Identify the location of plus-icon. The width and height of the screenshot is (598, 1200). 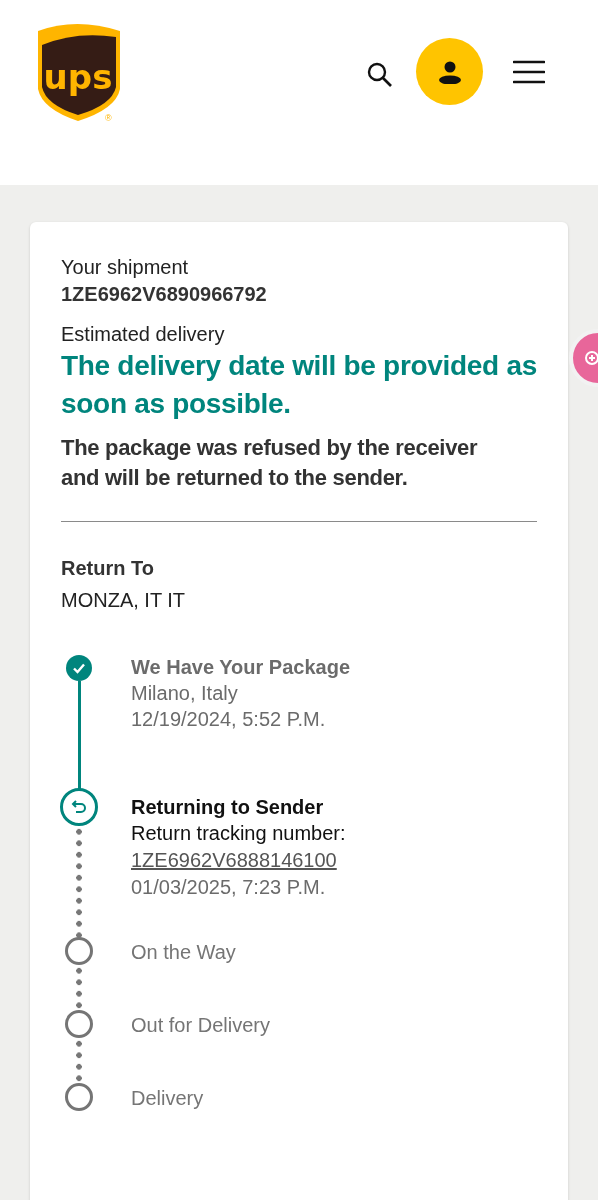
(591, 358).